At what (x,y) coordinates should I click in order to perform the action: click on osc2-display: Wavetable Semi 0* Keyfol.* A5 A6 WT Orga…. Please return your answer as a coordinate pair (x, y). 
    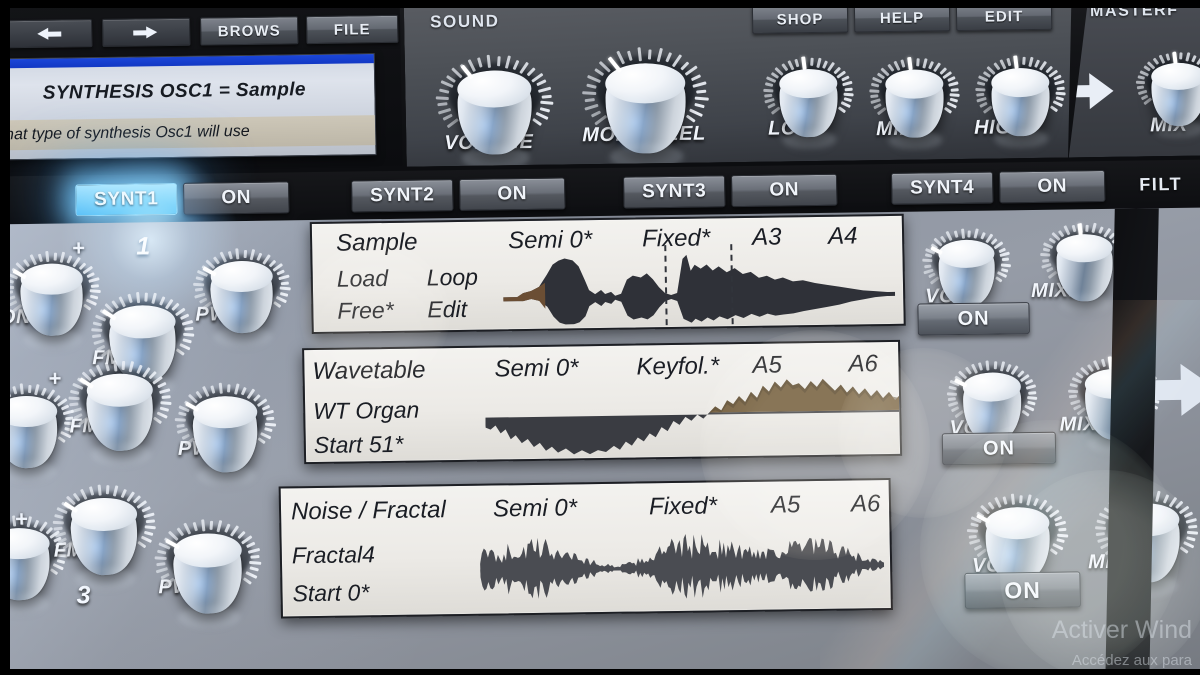
    Looking at the image, I should click on (602, 402).